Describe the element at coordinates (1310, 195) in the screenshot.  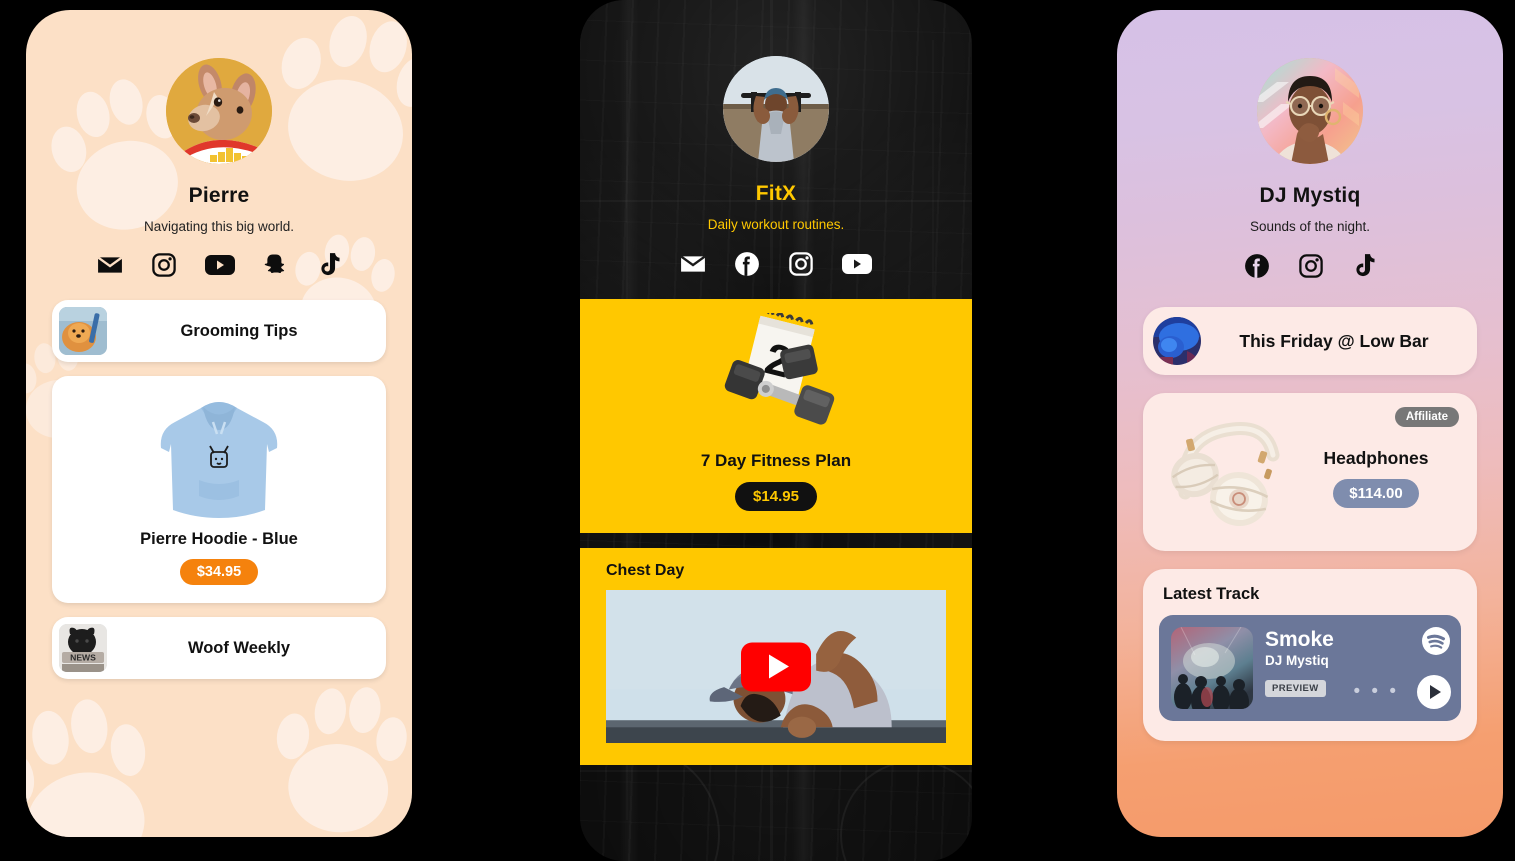
I see `profile-name: DJ Mystiq` at that location.